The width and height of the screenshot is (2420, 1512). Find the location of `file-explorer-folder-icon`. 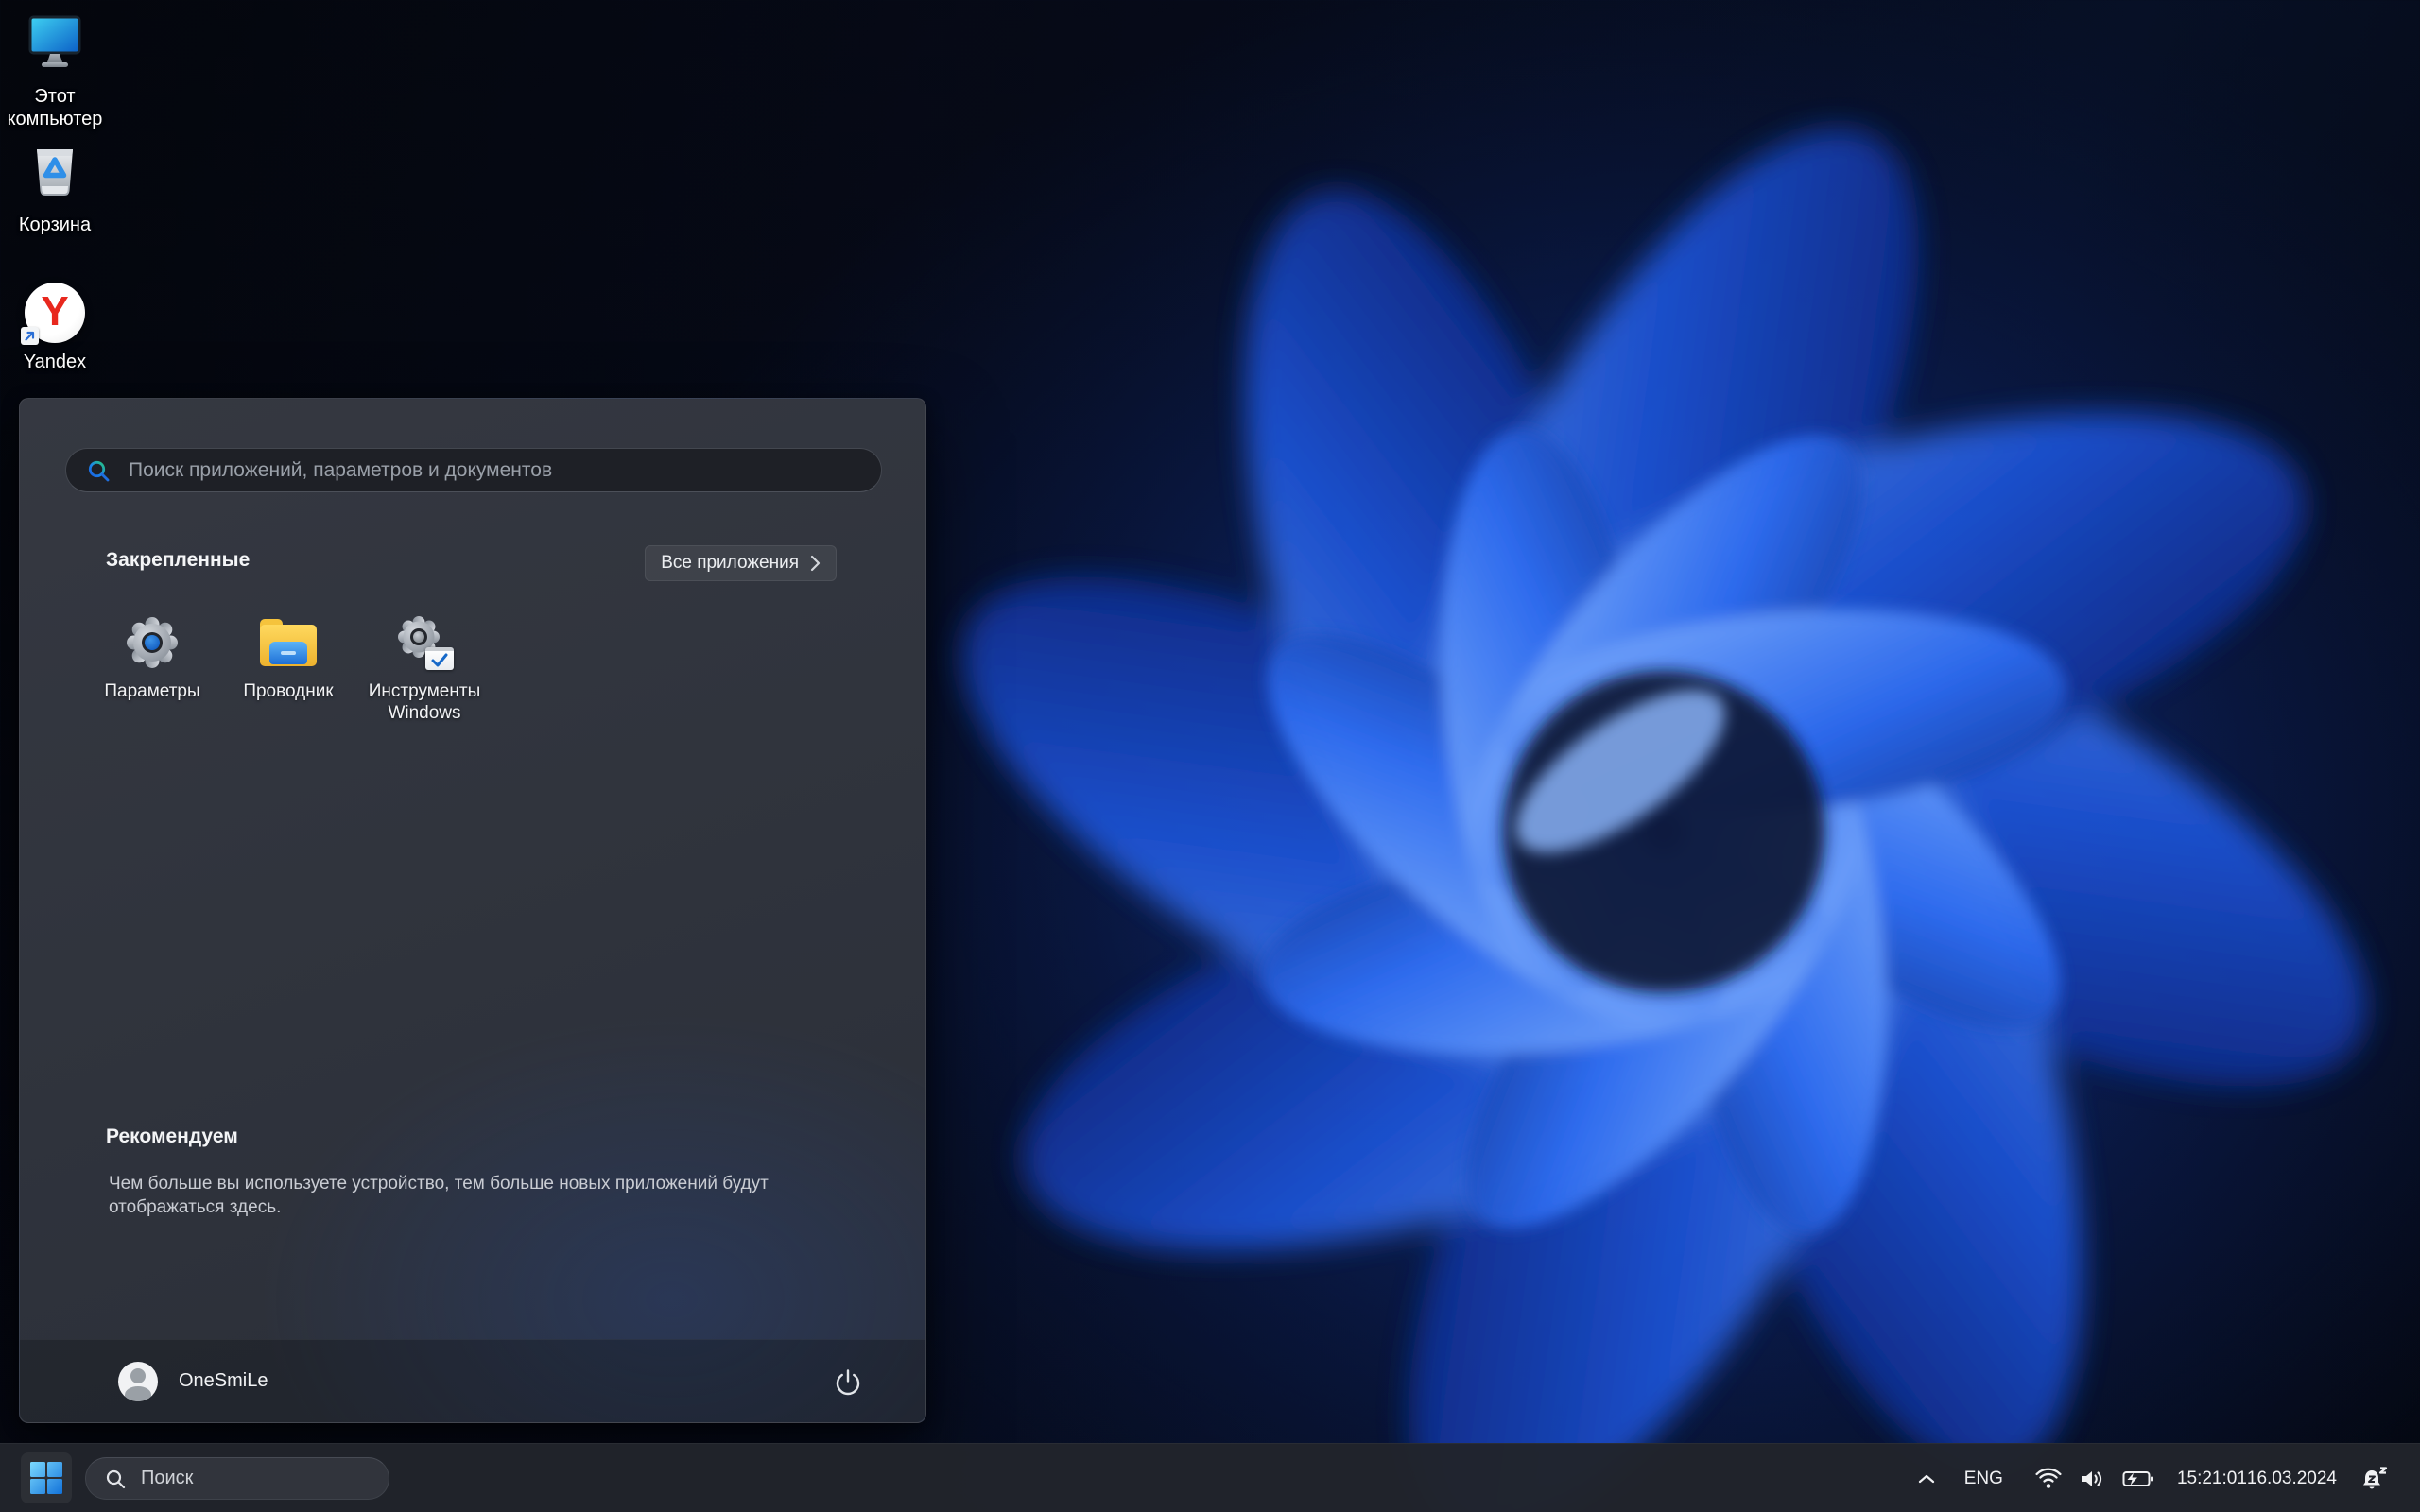

file-explorer-folder-icon is located at coordinates (288, 642).